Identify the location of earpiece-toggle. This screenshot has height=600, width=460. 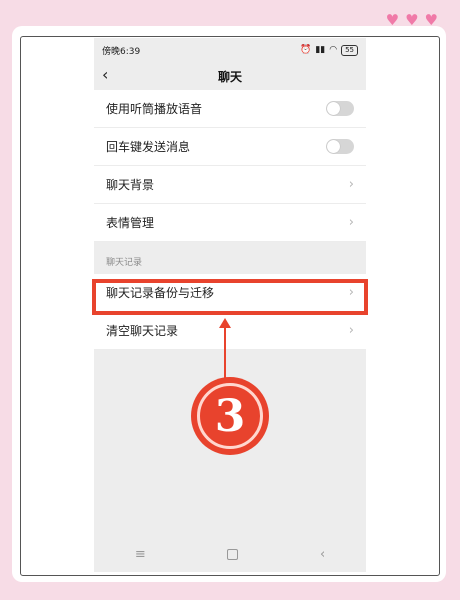
(340, 108).